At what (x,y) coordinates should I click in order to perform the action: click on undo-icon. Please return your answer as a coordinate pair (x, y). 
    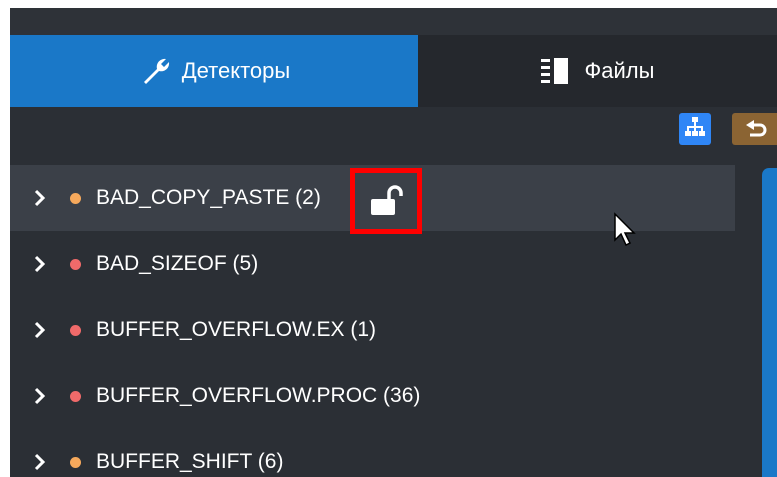
    Looking at the image, I should click on (755, 129).